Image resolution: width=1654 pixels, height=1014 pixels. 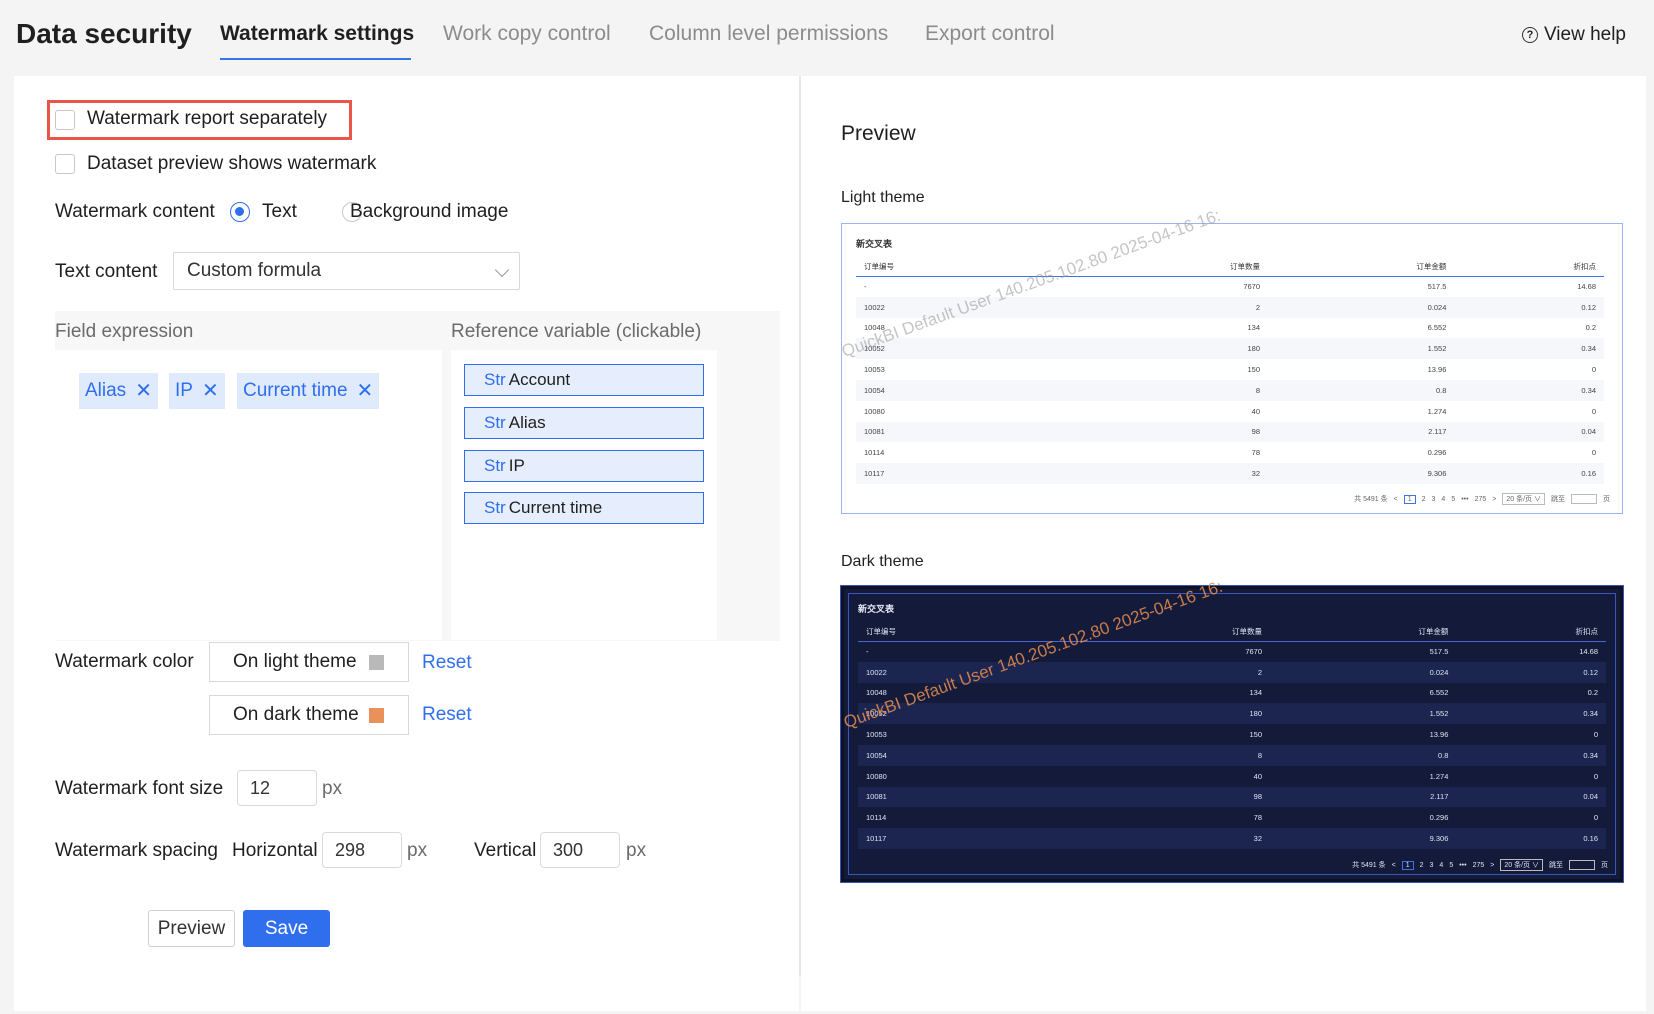 What do you see at coordinates (286, 928) in the screenshot?
I see `save-button: Save` at bounding box center [286, 928].